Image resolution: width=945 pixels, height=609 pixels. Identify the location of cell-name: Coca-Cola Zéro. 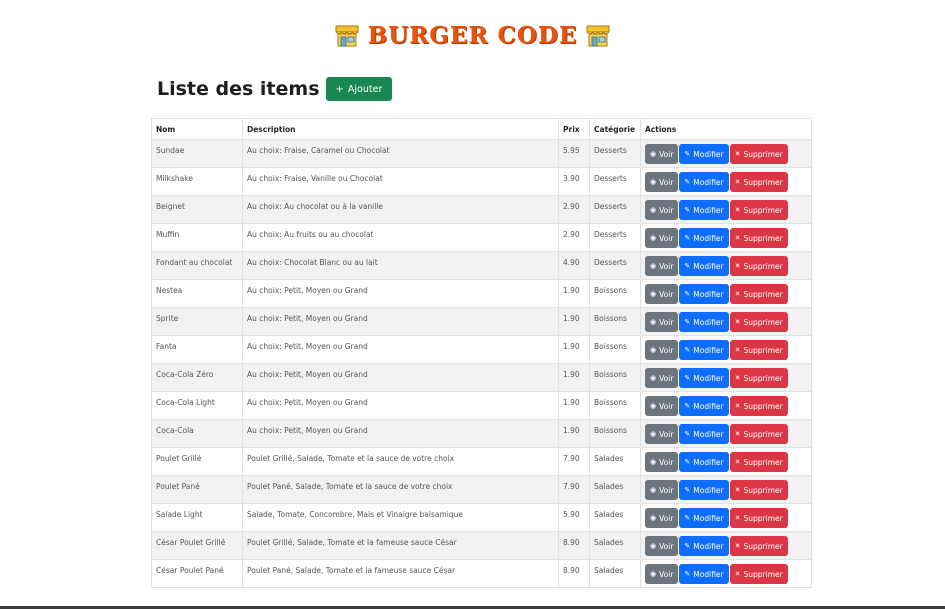
(197, 377).